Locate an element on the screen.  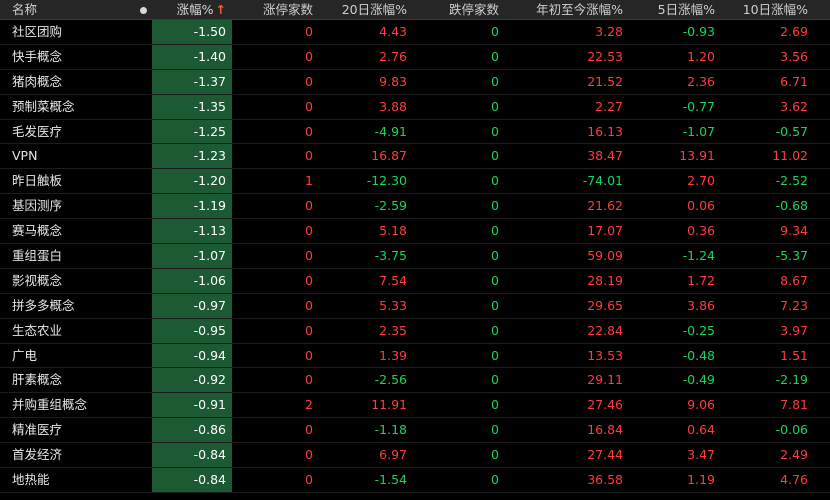
cell-5d-change: -0.48 is located at coordinates (698, 355).